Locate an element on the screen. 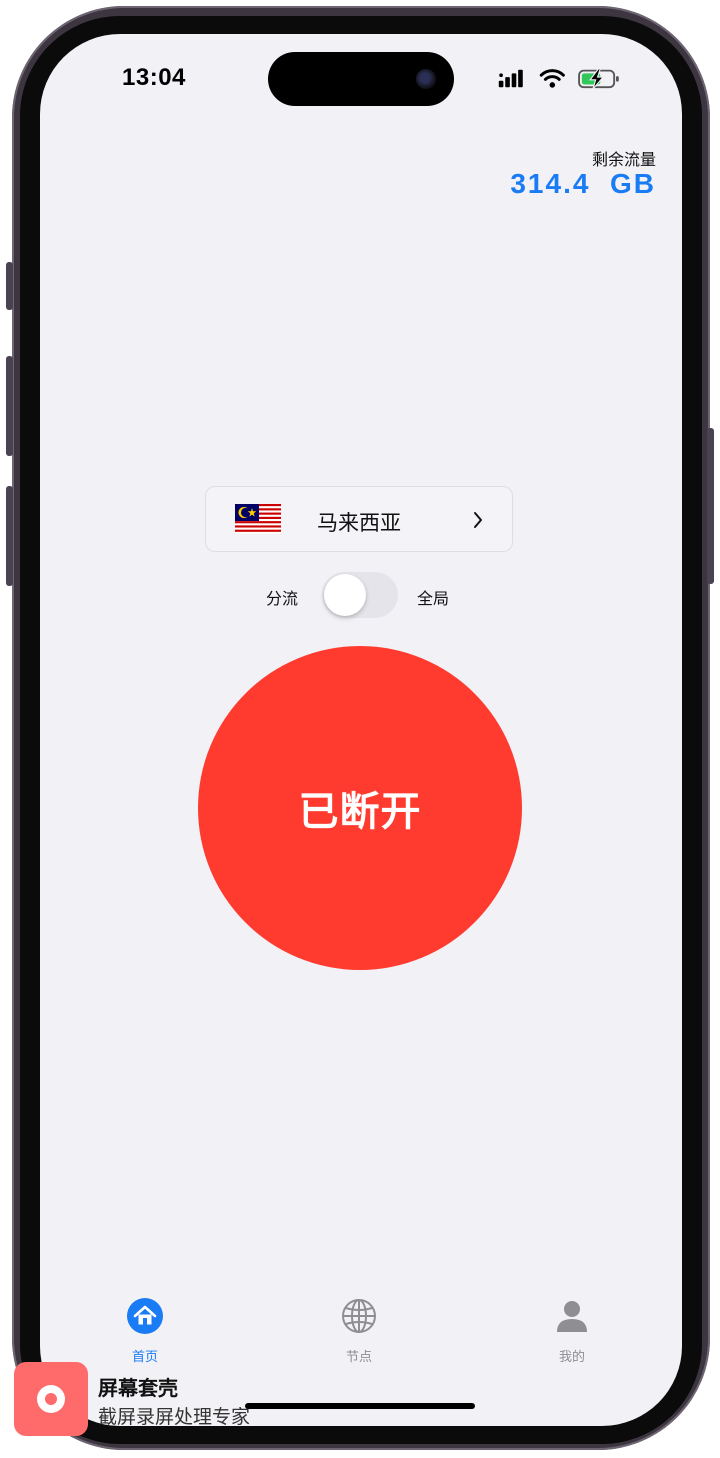  mode-label-split: 分流 is located at coordinates (282, 598).